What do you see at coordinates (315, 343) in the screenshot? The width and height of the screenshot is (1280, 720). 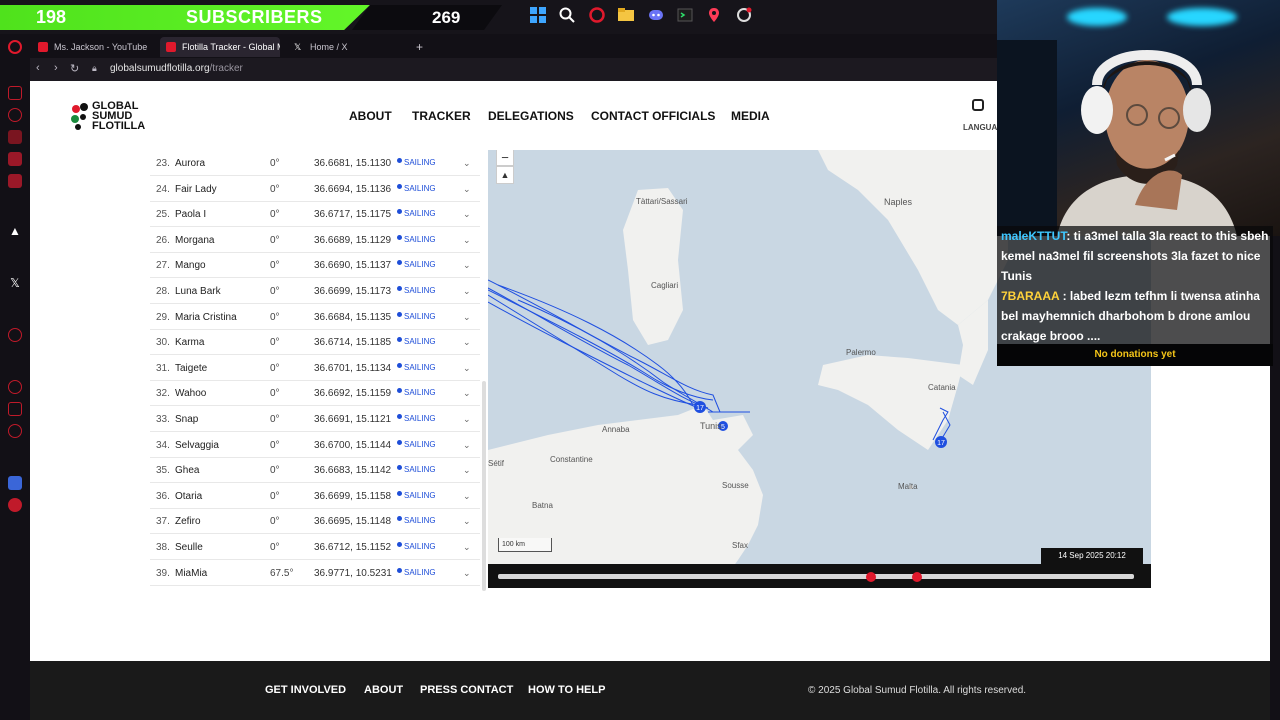 I see `vessel-row: 30. Karma 0° 36.6714, 15.1185 SAILING ⌄` at bounding box center [315, 343].